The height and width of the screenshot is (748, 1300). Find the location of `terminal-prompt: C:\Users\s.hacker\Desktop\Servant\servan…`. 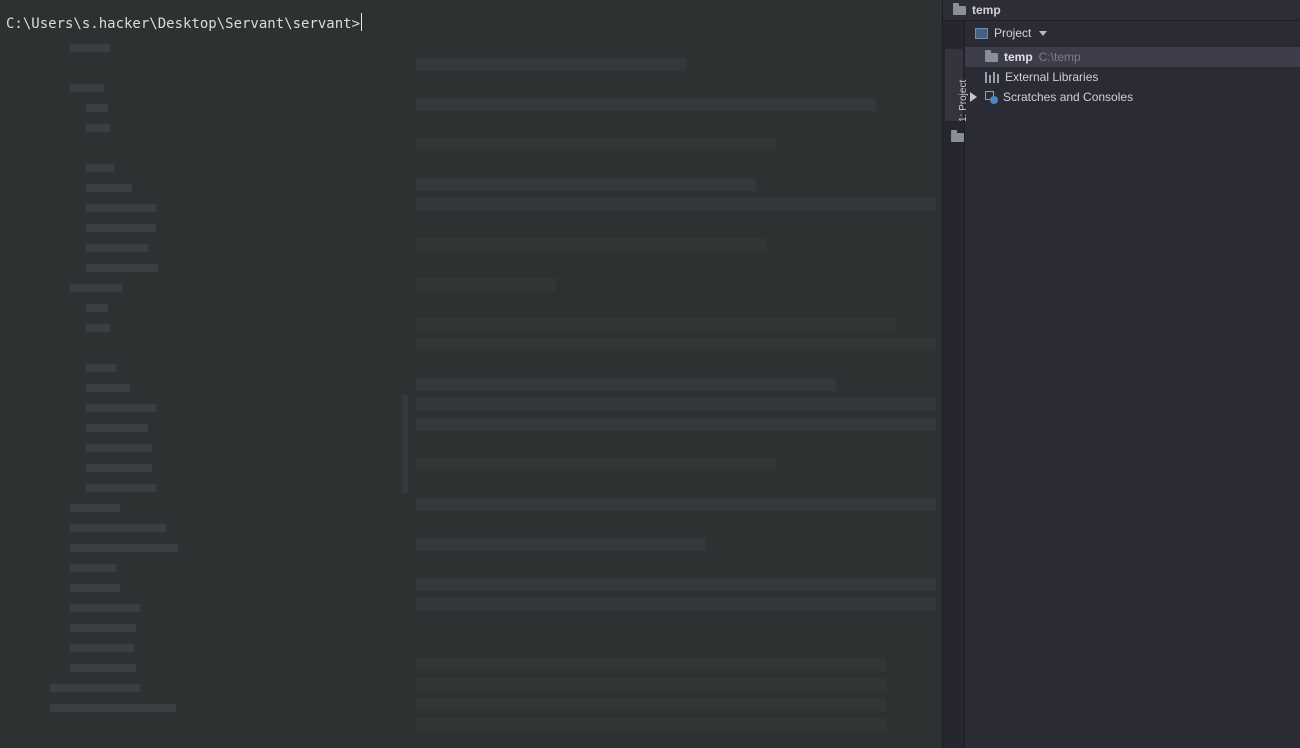

terminal-prompt: C:\Users\s.hacker\Desktop\Servant\servan… is located at coordinates (184, 23).